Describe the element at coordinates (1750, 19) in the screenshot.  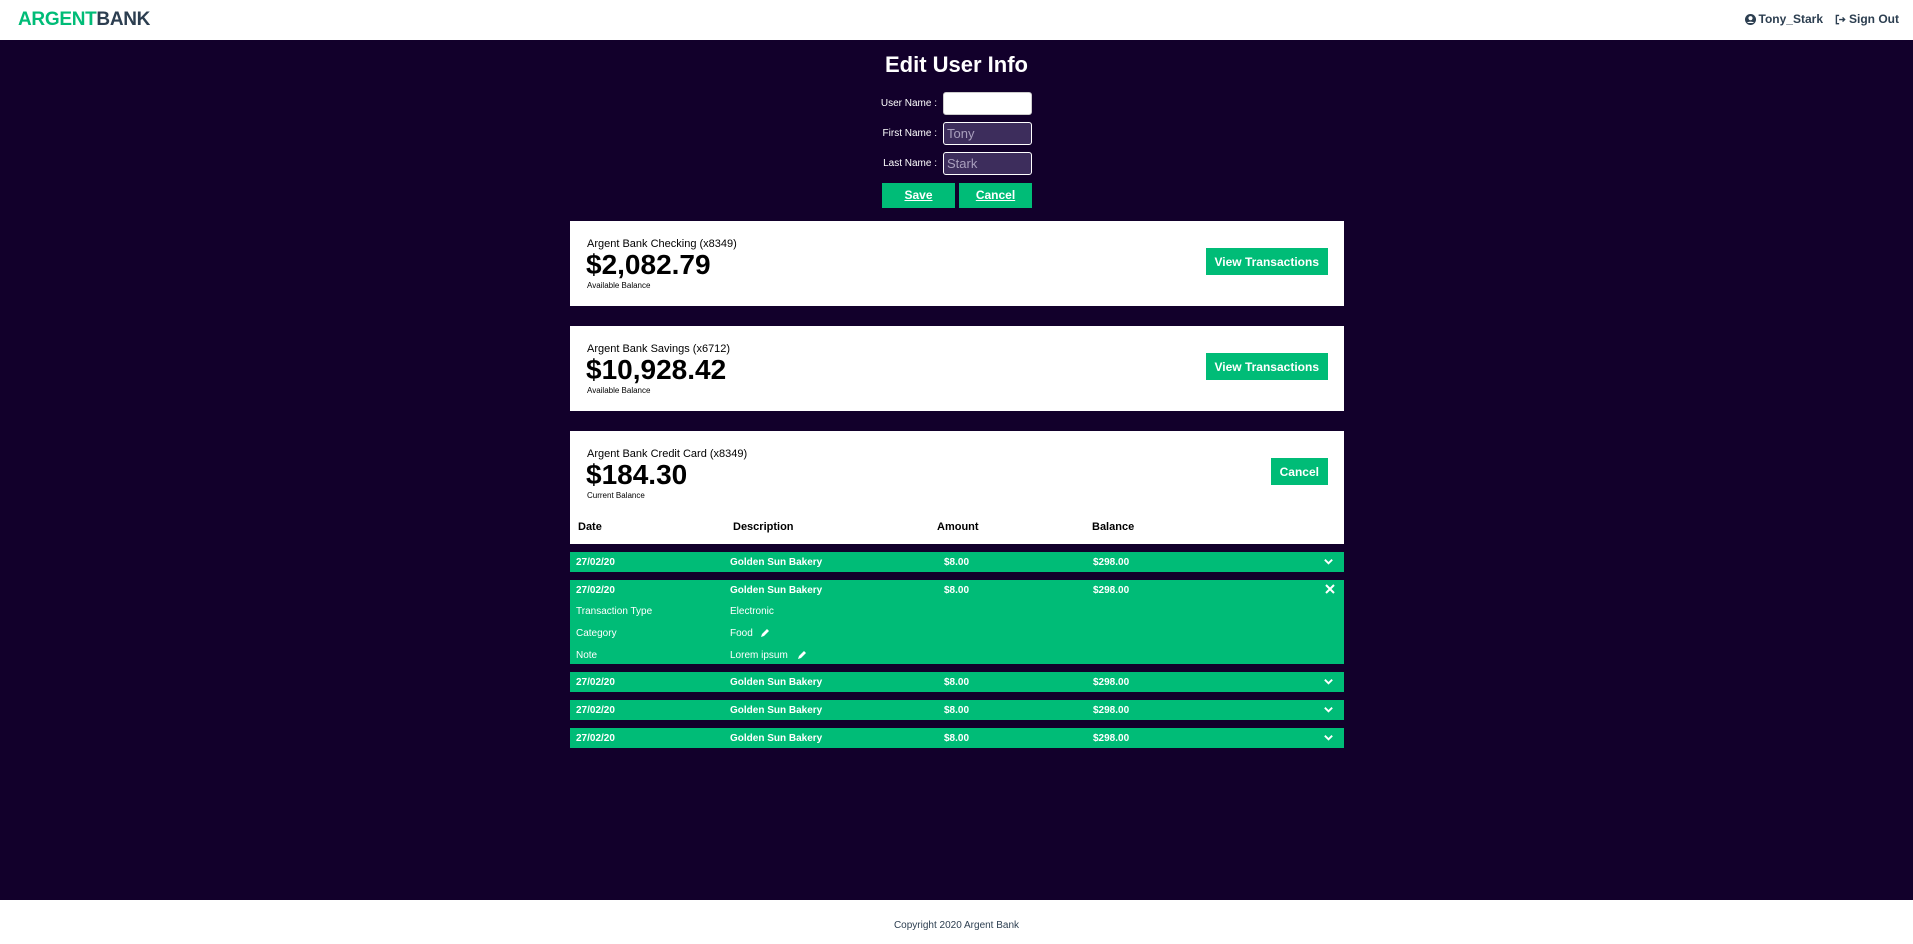
I see `user-circle-icon` at that location.